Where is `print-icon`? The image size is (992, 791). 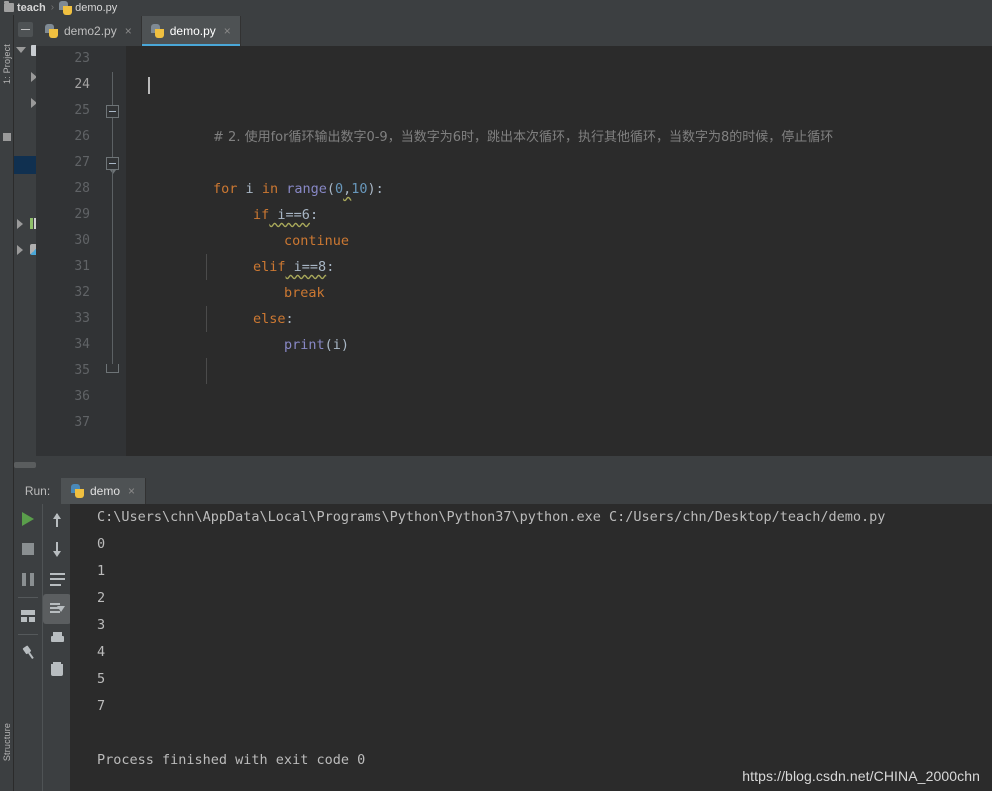 print-icon is located at coordinates (57, 639).